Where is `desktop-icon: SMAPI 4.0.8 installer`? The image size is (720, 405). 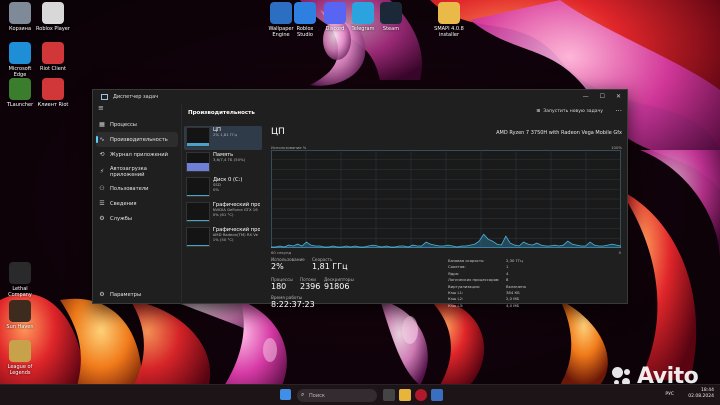
desktop-icon: SMAPI 4.0.8 installer is located at coordinates (449, 20).